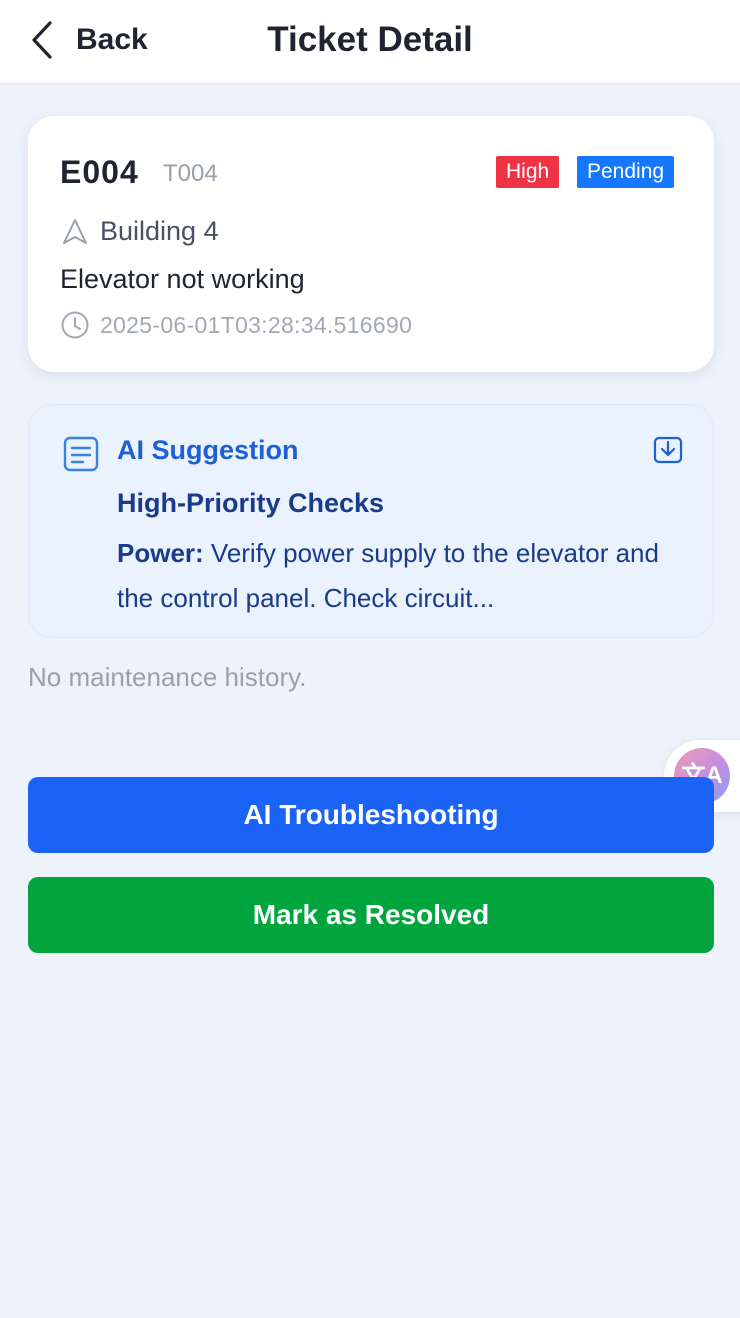 This screenshot has width=740, height=1318. I want to click on page-title: Ticket Detail, so click(370, 39).